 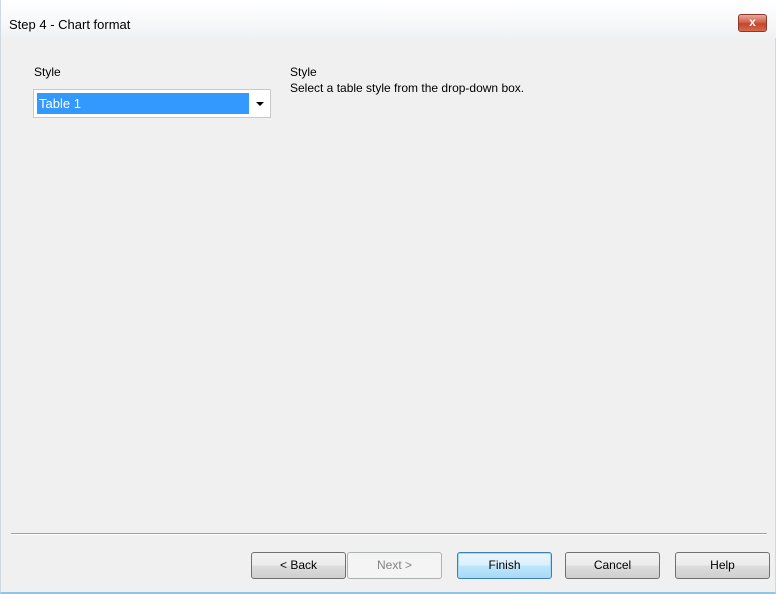 What do you see at coordinates (504, 565) in the screenshot?
I see `finish-button: Finish` at bounding box center [504, 565].